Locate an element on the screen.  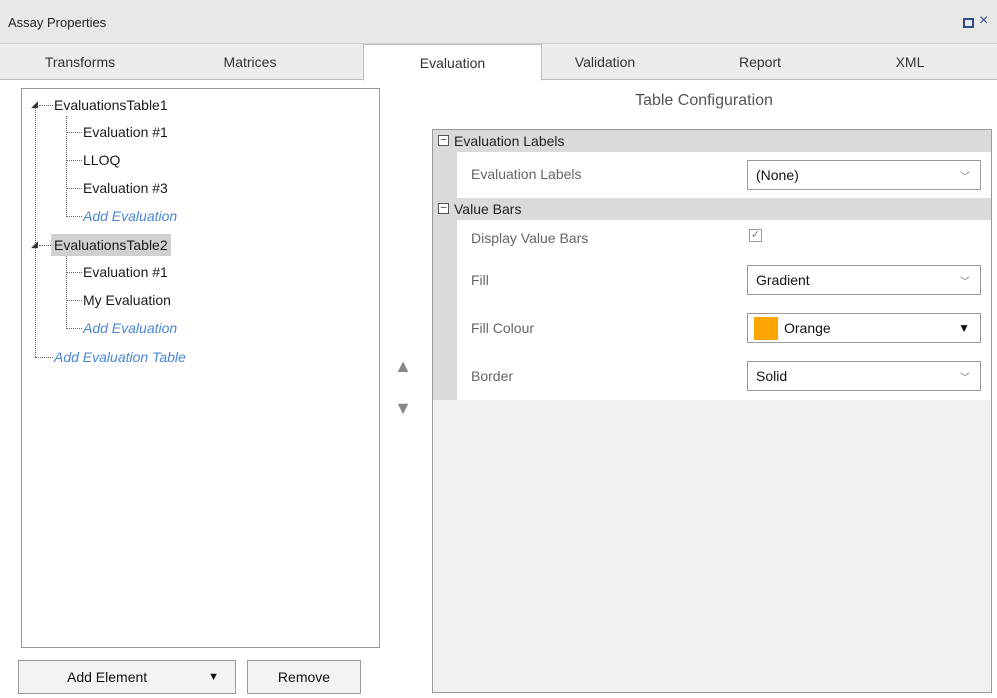
property-row-fill-colour: Fill Colour Orange ▼ is located at coordinates (724, 328).